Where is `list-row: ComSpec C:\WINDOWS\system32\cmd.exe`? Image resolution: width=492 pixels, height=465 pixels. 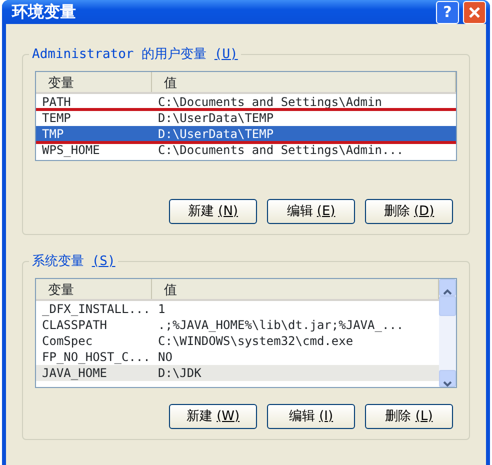
list-row: ComSpec C:\WINDOWS\system32\cmd.exe is located at coordinates (237, 341).